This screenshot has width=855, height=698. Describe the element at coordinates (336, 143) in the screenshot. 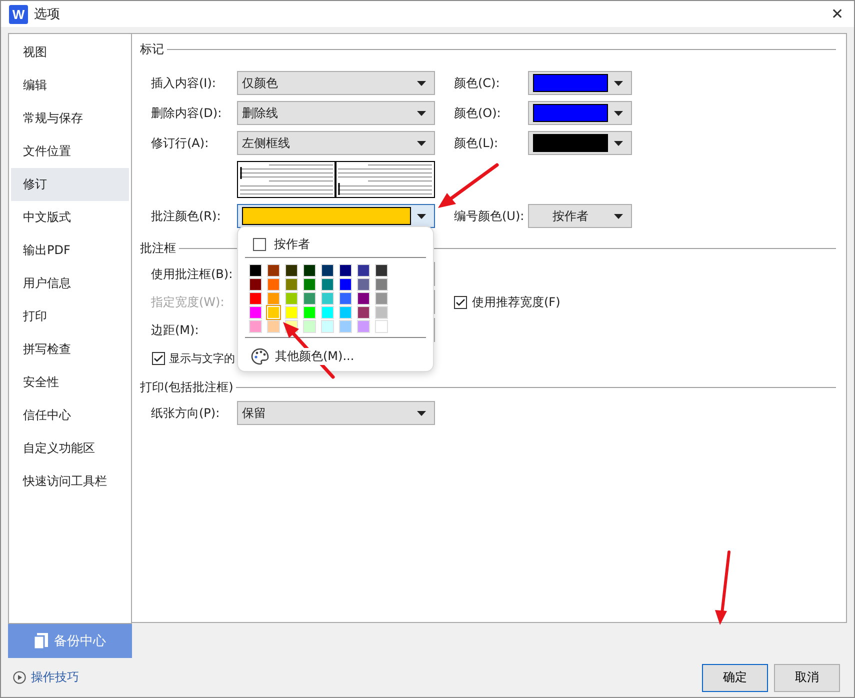

I see `dropdown: 左侧框线` at that location.